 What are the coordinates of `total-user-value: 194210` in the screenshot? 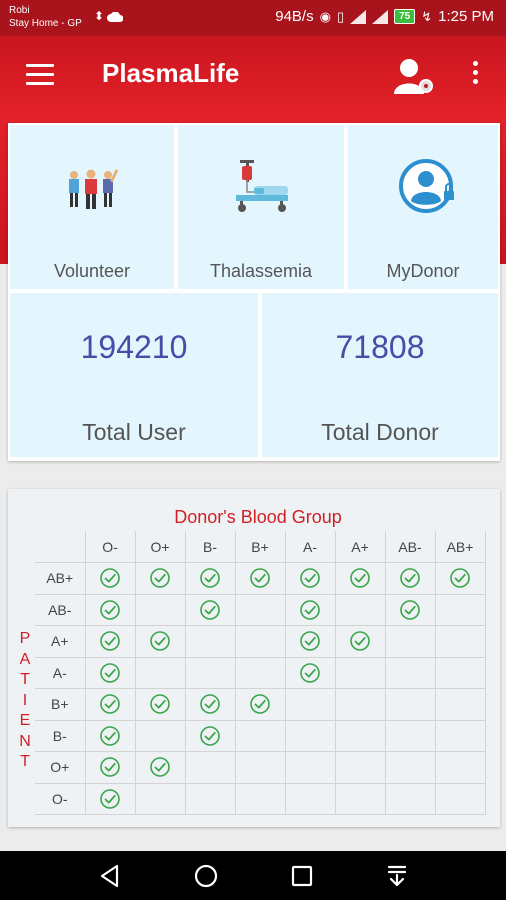 It's located at (134, 347).